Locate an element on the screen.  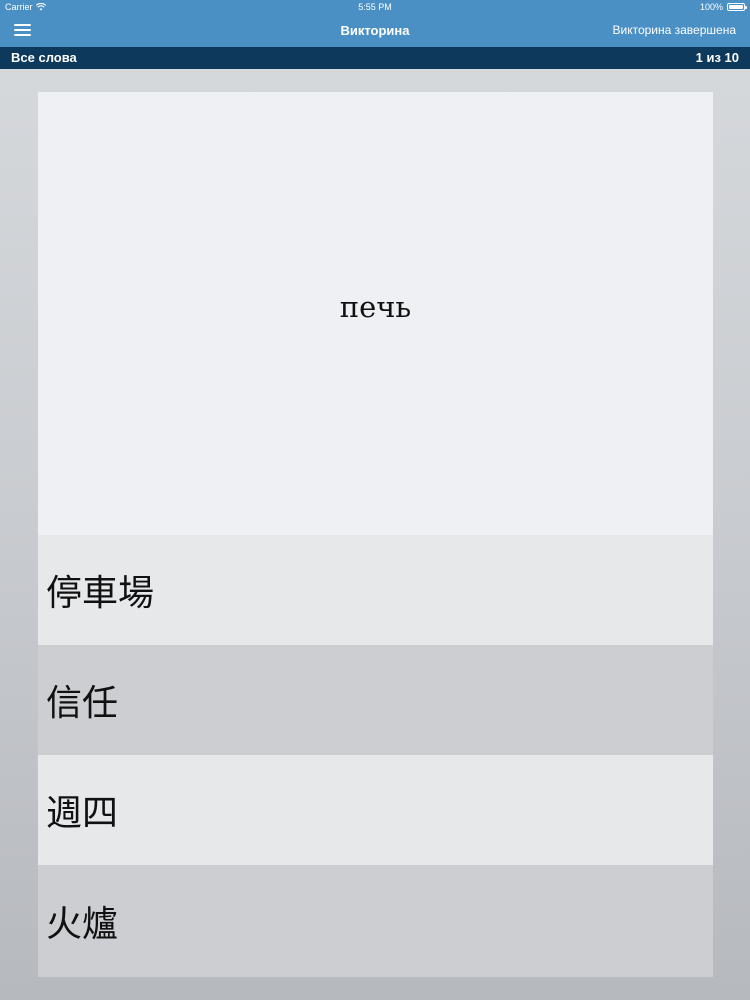
answer-option-3: 週四 is located at coordinates (375, 810).